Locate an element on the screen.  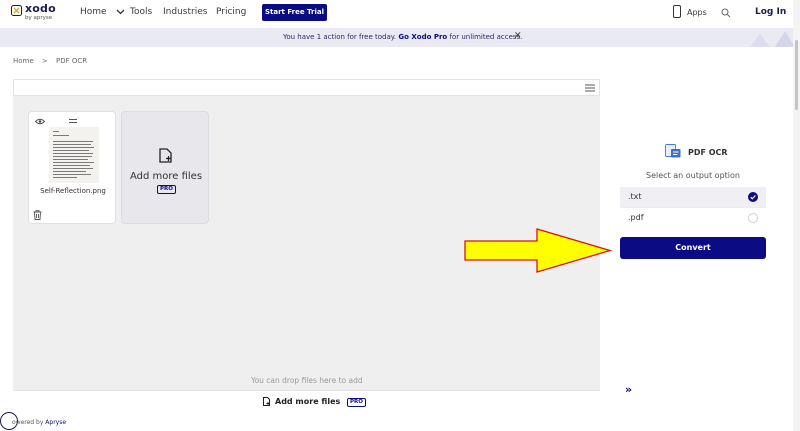
bottom-add-files-bar: Add more files PRO is located at coordinates (306, 401).